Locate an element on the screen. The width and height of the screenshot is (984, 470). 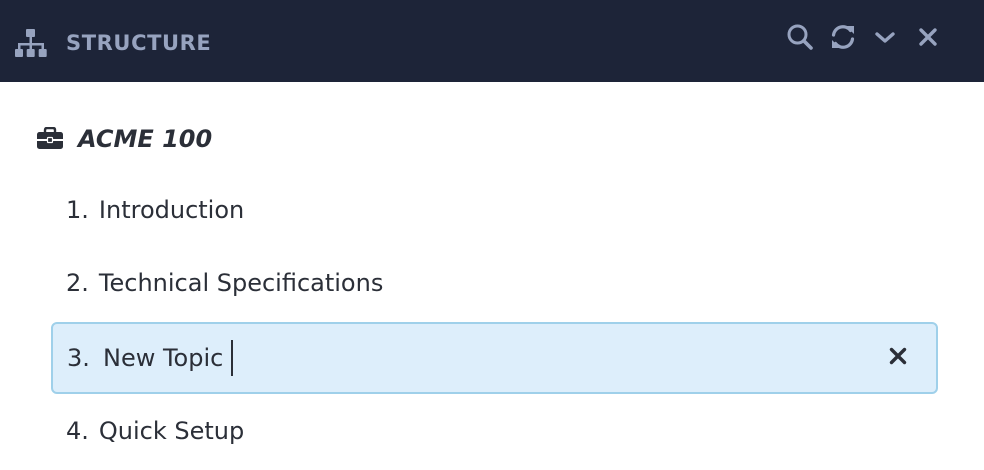
collapse-button is located at coordinates (885, 39).